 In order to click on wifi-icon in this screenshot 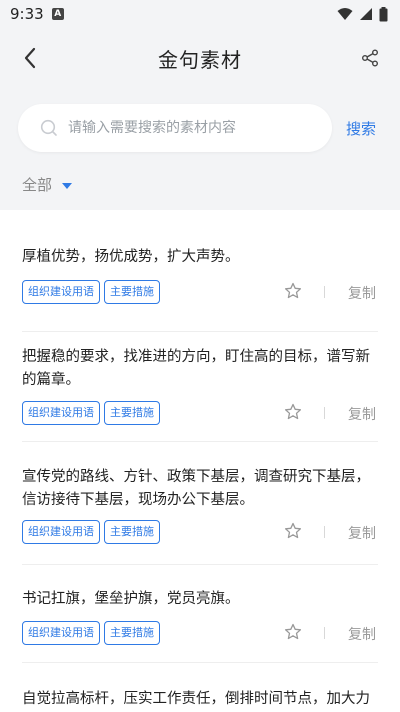, I will do `click(345, 14)`.